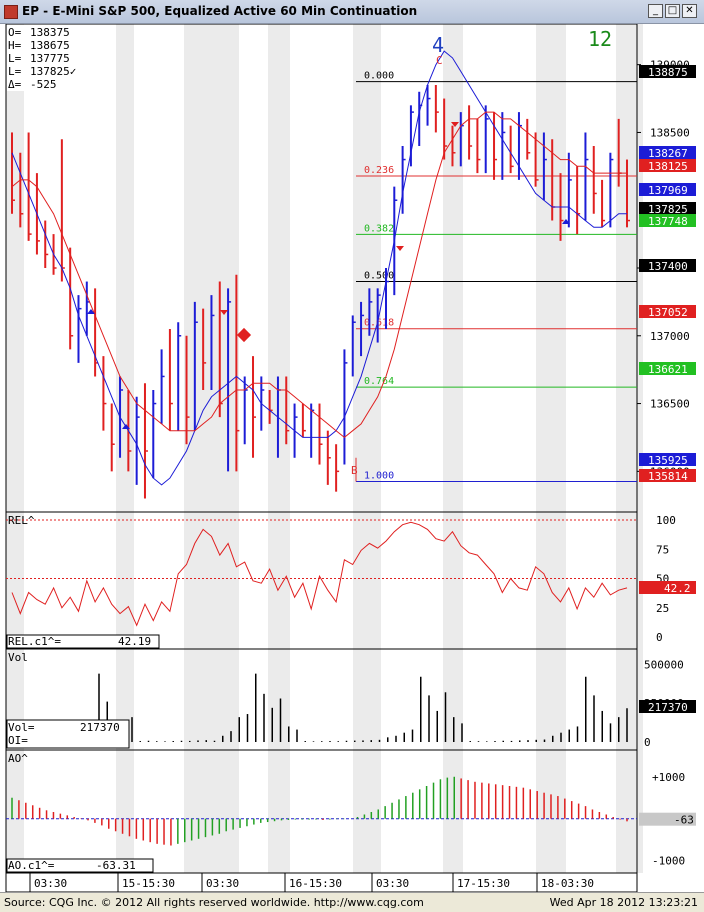  I want to click on vol-readout-value: 217370, so click(100, 727).